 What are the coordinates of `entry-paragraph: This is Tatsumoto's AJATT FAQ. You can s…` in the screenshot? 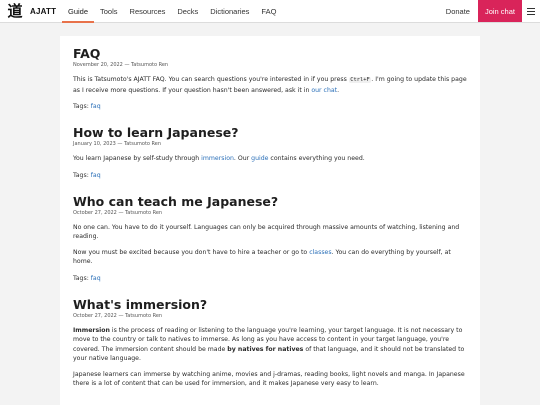 It's located at (270, 85).